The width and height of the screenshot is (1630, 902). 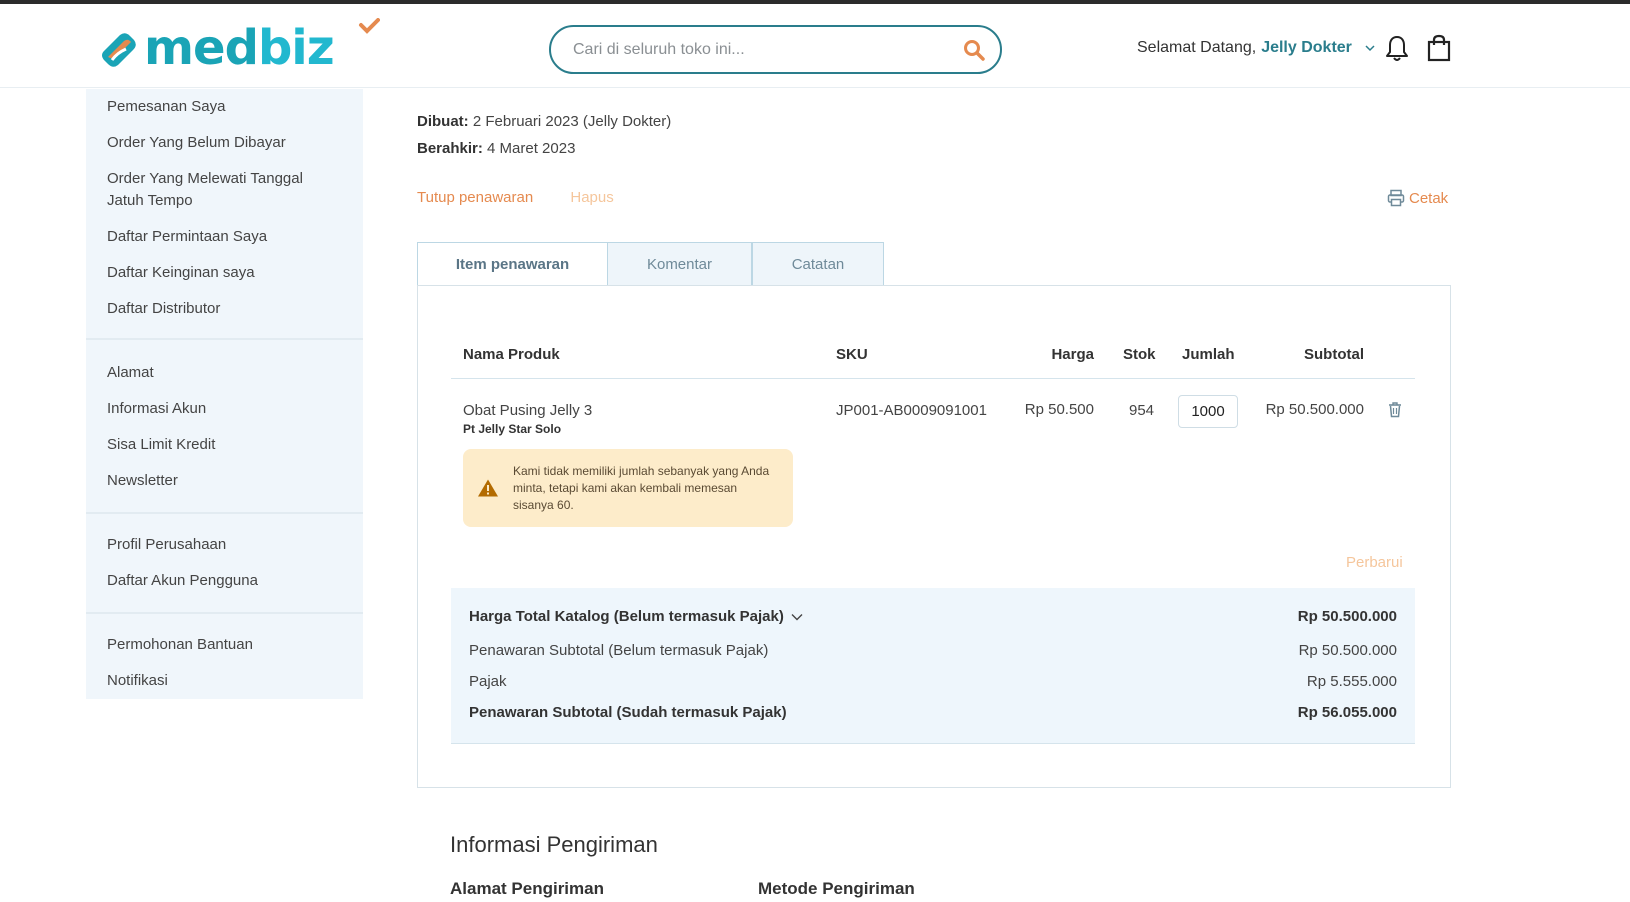 What do you see at coordinates (1351, 681) in the screenshot?
I see `tax-value: Rp 5.555.000` at bounding box center [1351, 681].